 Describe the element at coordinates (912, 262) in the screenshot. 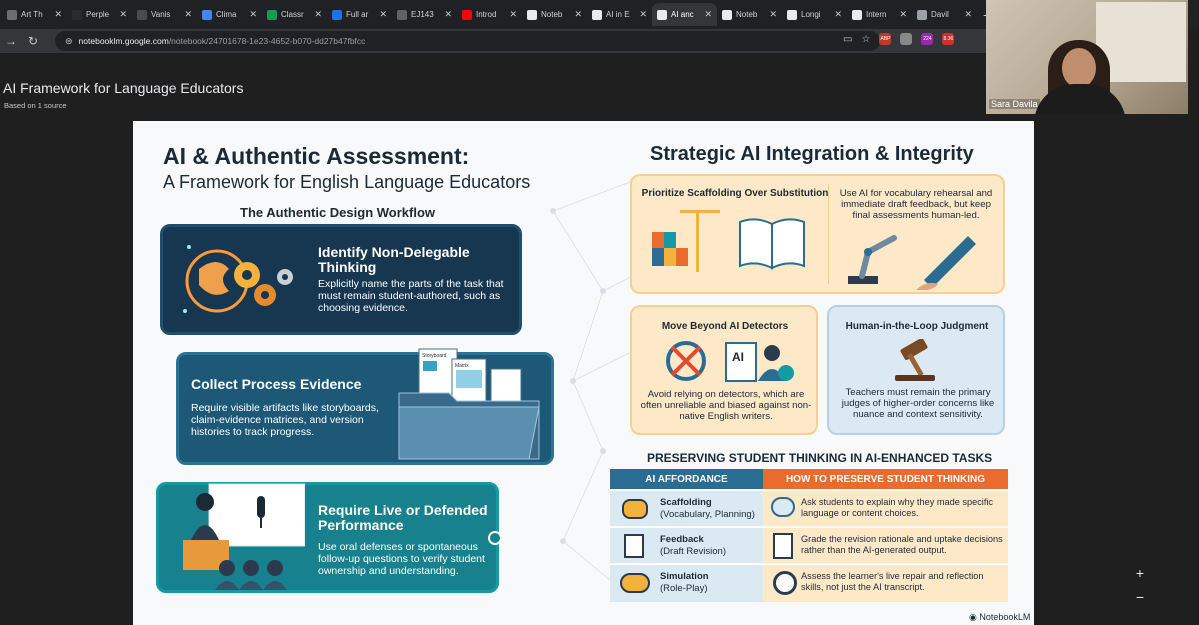

I see `robot-arm-pen-icon` at that location.